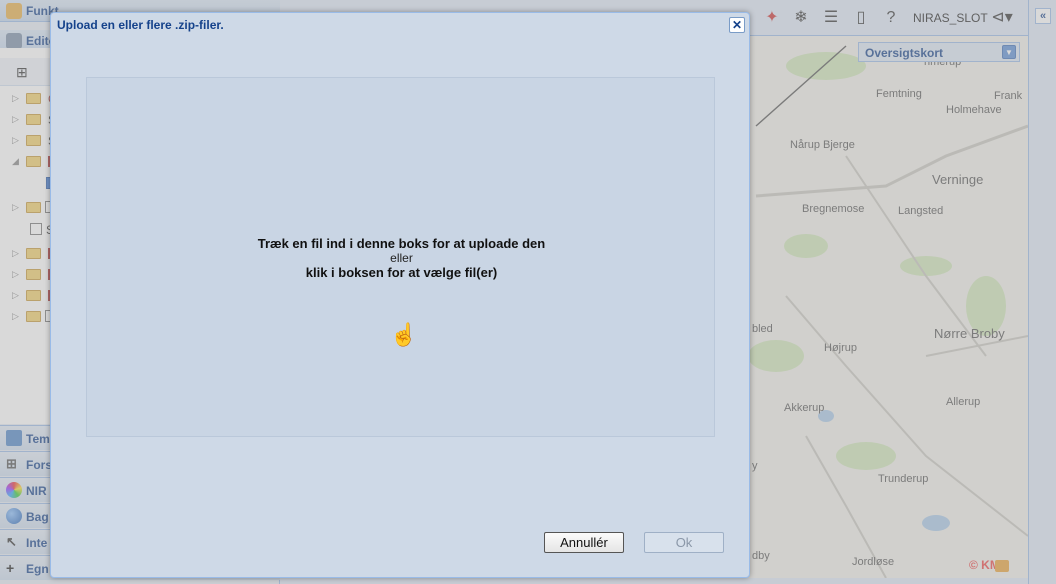 Image resolution: width=1056 pixels, height=584 pixels. What do you see at coordinates (401, 272) in the screenshot?
I see `drop-line-3: klik i boksen for at vælge fil(er)` at bounding box center [401, 272].